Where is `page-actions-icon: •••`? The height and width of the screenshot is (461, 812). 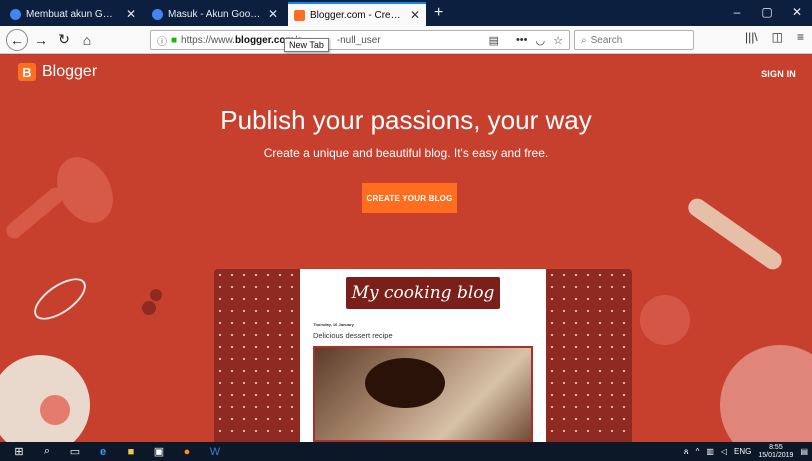 page-actions-icon: ••• is located at coordinates (522, 40).